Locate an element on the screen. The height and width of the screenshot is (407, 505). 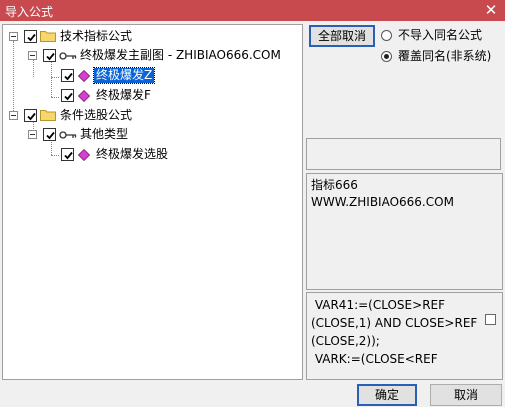
code-line-4: VARK:=(CLOSE<REF is located at coordinates (374, 359).